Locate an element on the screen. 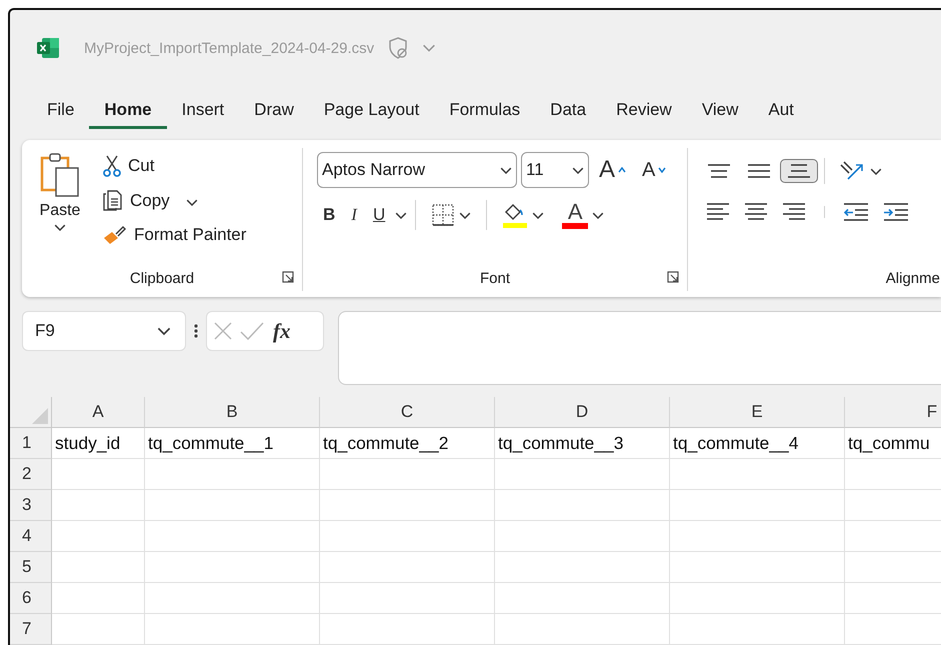 The height and width of the screenshot is (645, 941). ribbon-tab: Draw is located at coordinates (274, 111).